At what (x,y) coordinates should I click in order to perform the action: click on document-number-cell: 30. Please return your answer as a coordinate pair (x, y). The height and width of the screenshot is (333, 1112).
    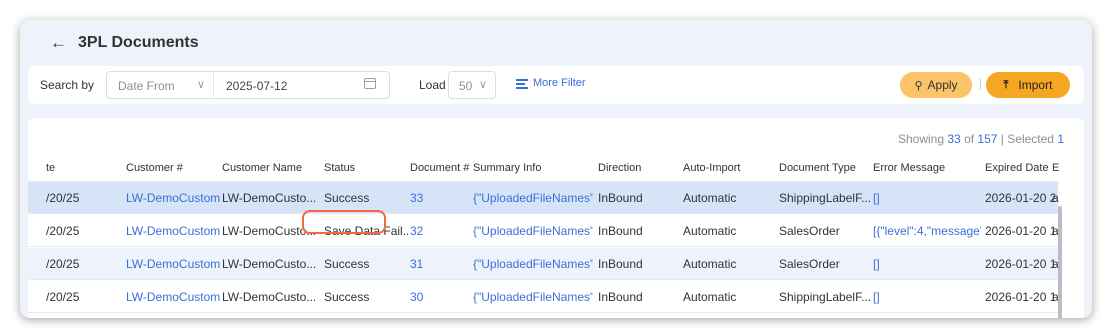
    Looking at the image, I should click on (441, 296).